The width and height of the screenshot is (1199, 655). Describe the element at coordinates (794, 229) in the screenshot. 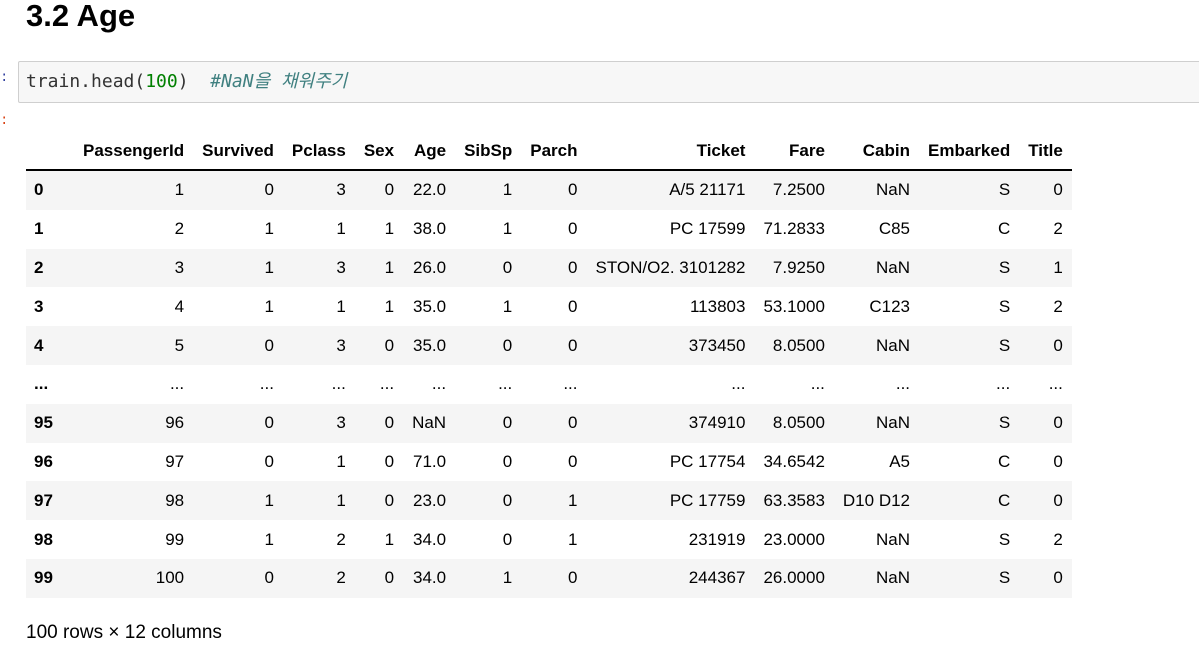

I see `table-cell: 71.2833` at that location.